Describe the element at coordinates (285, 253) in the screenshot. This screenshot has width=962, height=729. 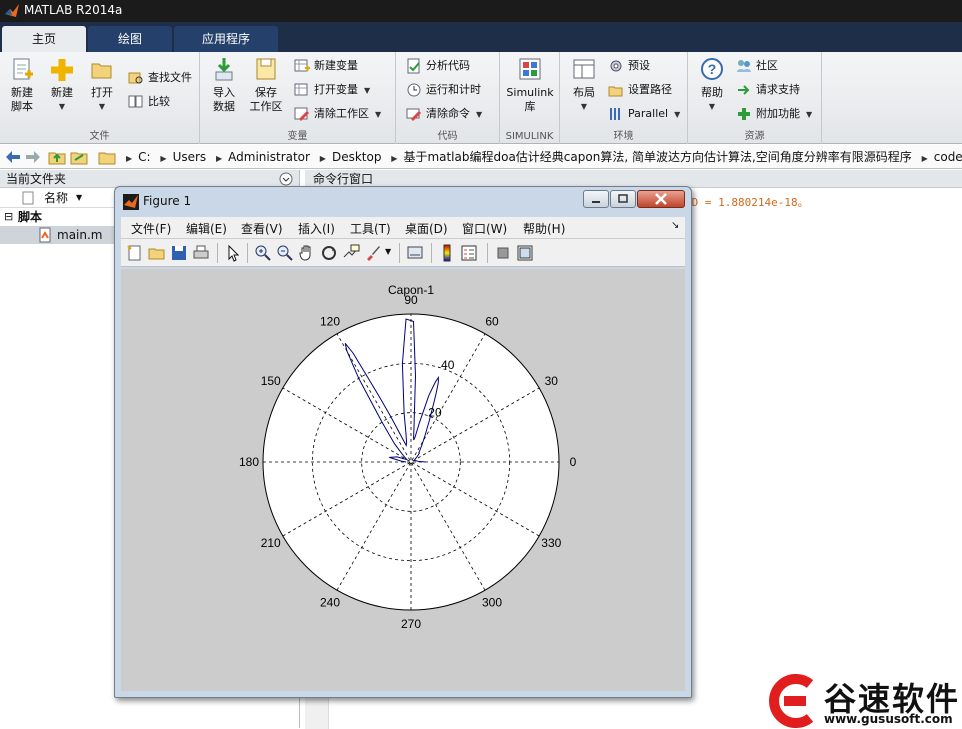
I see `zoom-out-icon` at that location.